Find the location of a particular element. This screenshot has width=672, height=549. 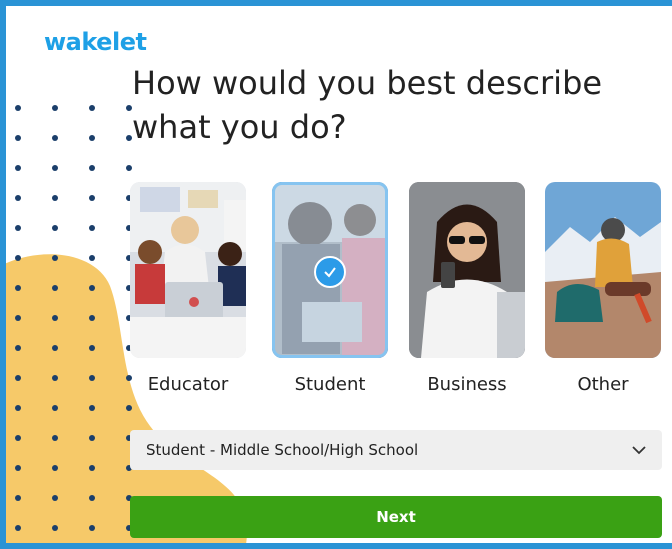

option-card-other: Other is located at coordinates (603, 288).